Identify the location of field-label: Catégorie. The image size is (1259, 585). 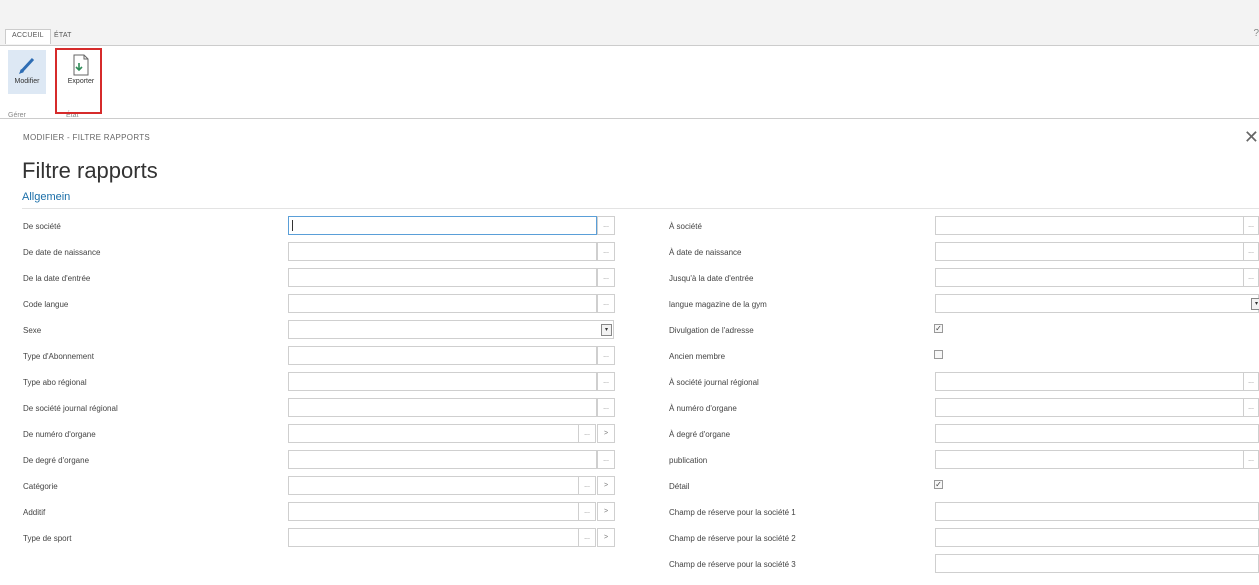
(40, 486).